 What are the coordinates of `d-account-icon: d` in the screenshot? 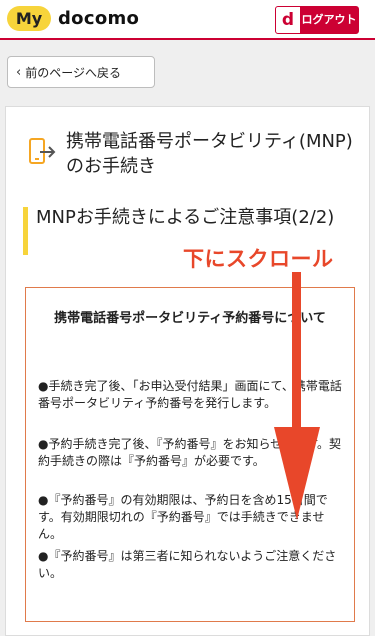 It's located at (288, 20).